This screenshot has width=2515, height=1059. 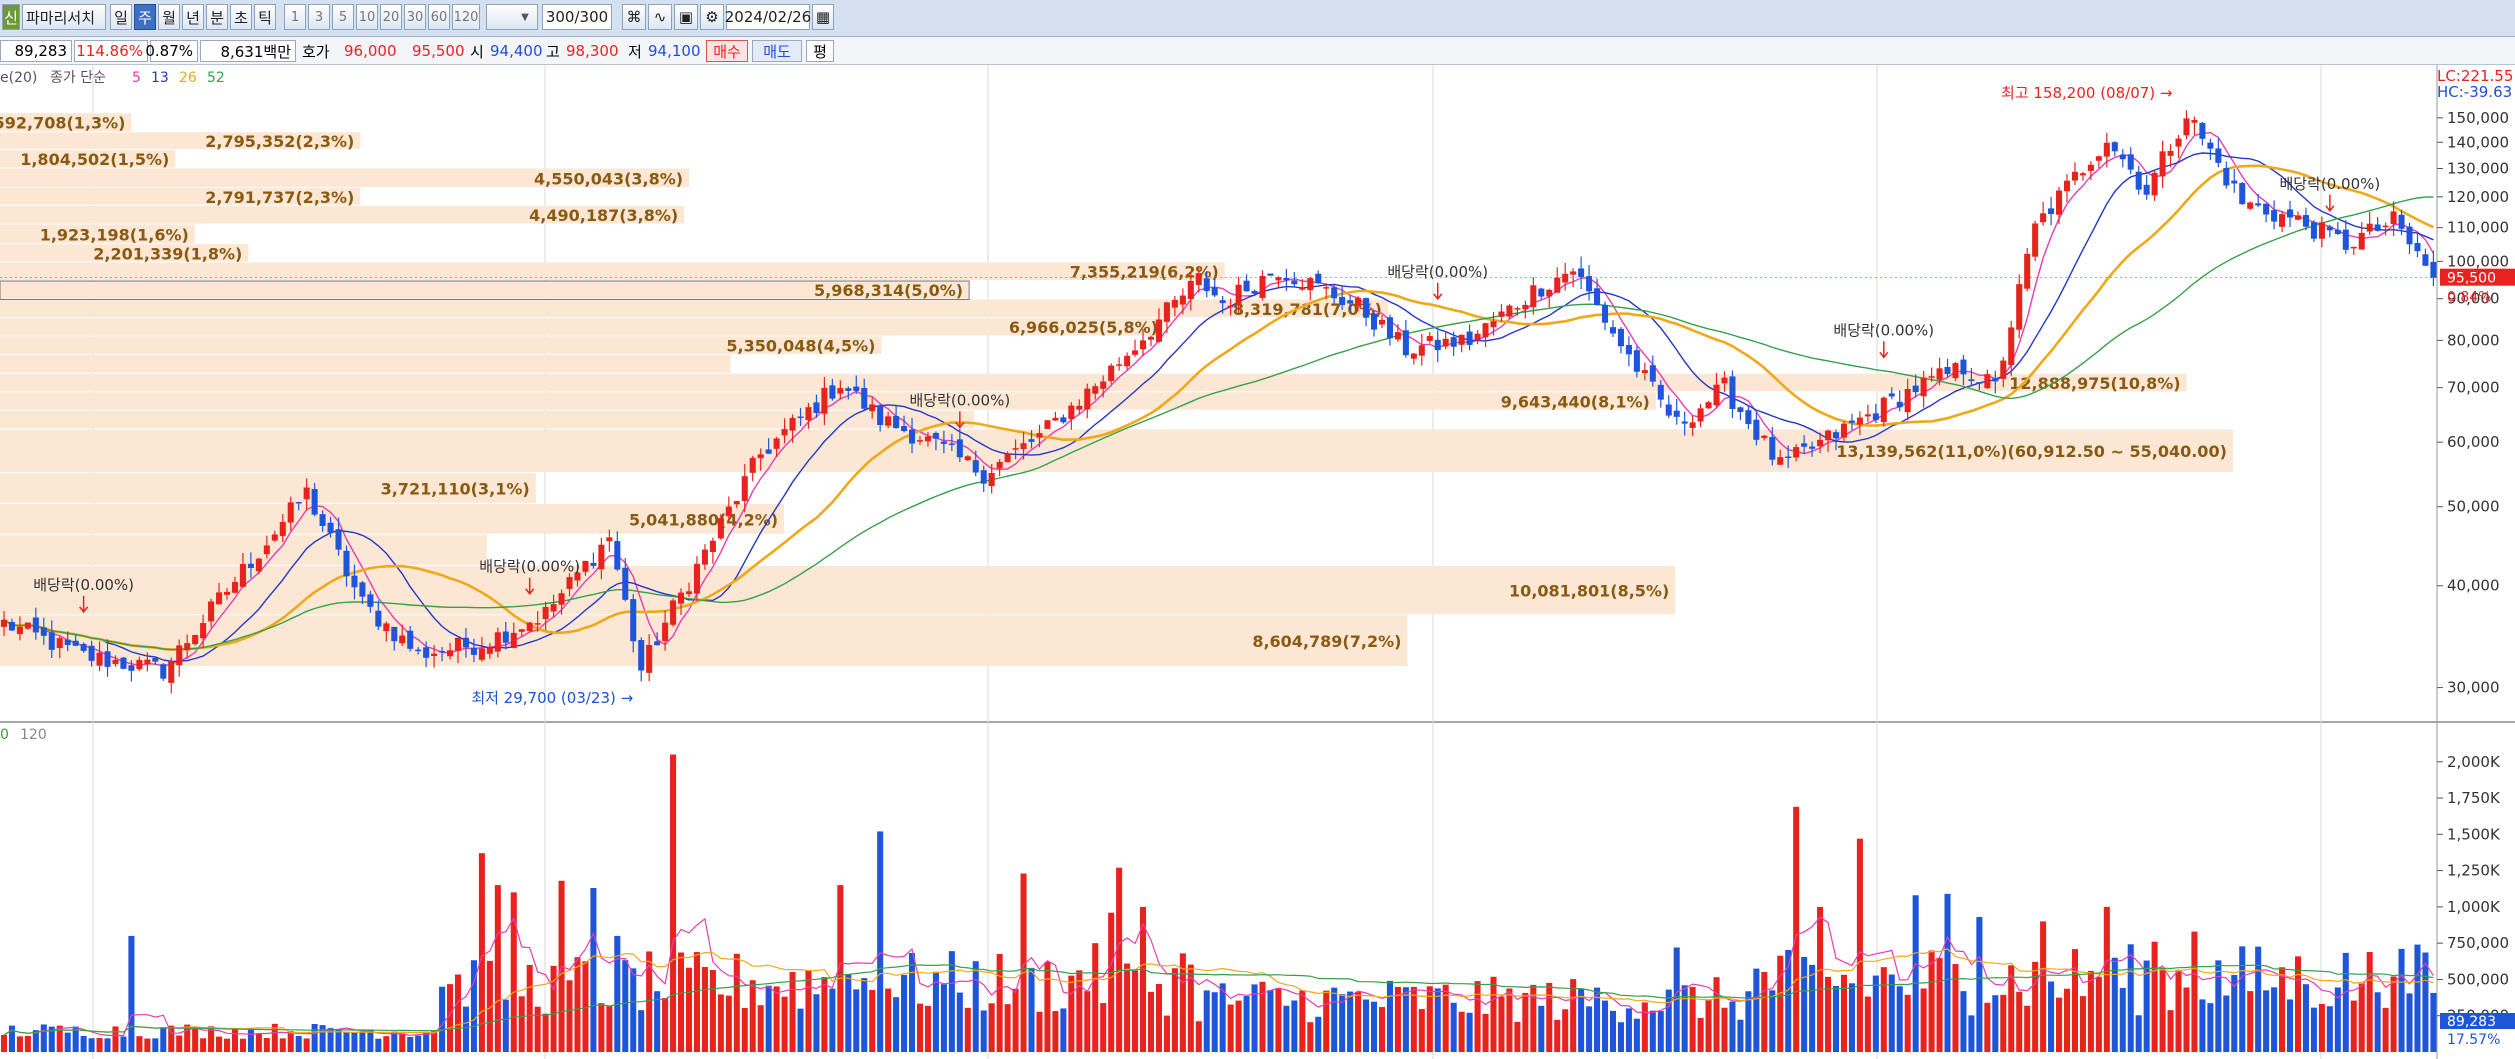 I want to click on sell-button: 매도, so click(x=777, y=51).